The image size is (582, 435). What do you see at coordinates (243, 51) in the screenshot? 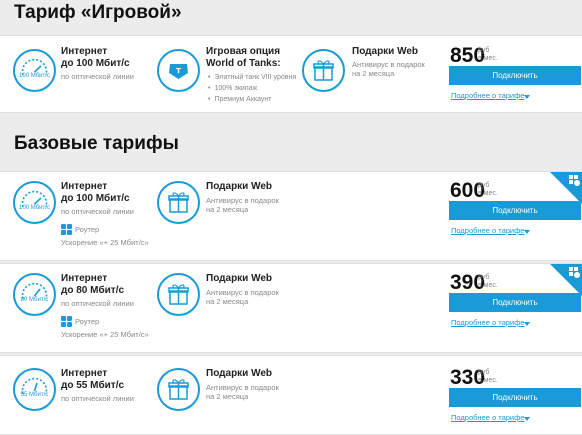
I see `game-option-title: Игровая опция` at bounding box center [243, 51].